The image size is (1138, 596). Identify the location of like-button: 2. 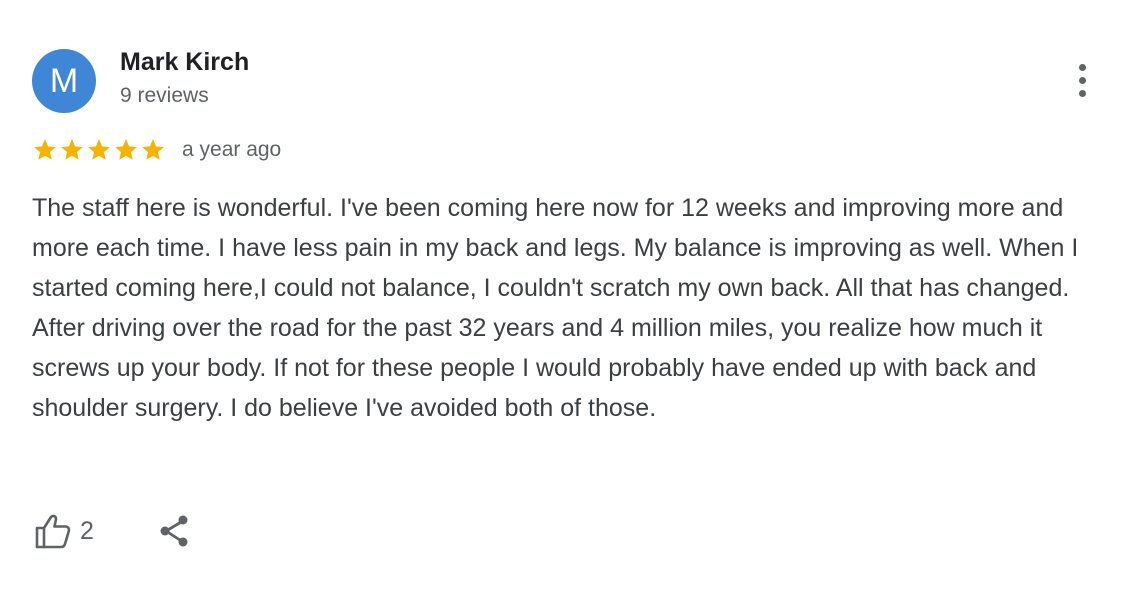
(63, 531).